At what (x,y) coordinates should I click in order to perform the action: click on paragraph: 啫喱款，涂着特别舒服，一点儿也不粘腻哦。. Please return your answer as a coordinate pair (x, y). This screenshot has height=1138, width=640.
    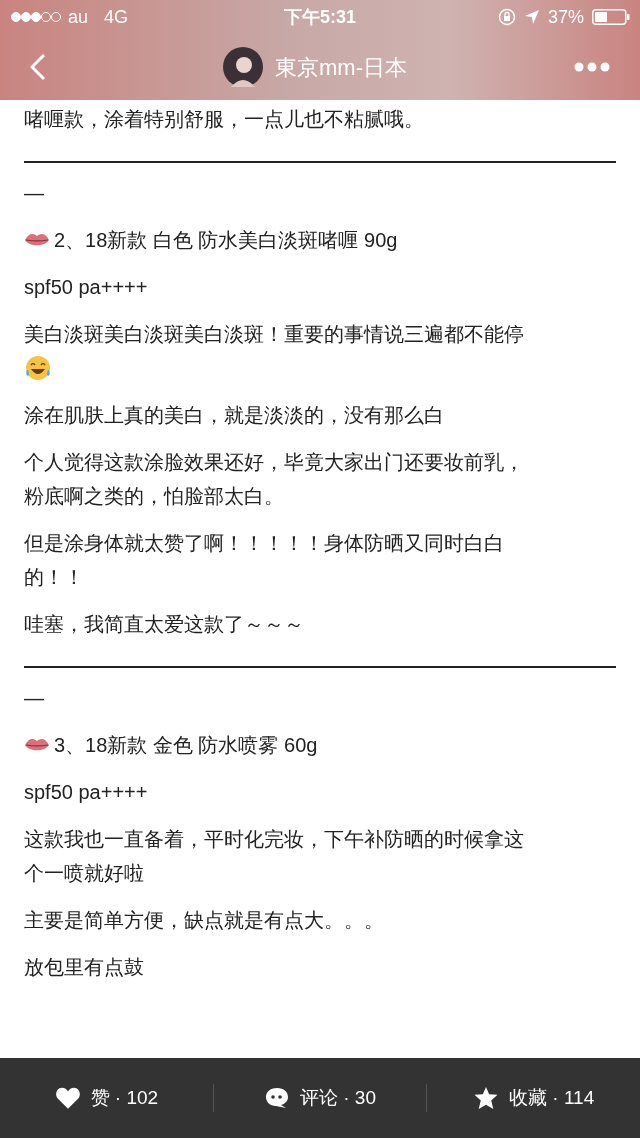
    Looking at the image, I should click on (224, 119).